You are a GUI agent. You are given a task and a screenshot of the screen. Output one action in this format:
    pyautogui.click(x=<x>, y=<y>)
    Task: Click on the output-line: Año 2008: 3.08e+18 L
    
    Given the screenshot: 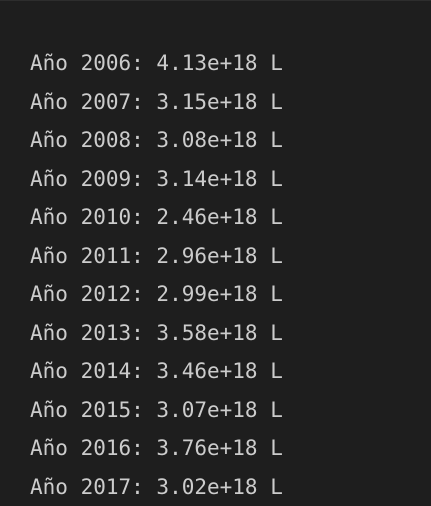 What is the action you would take?
    pyautogui.click(x=156, y=140)
    